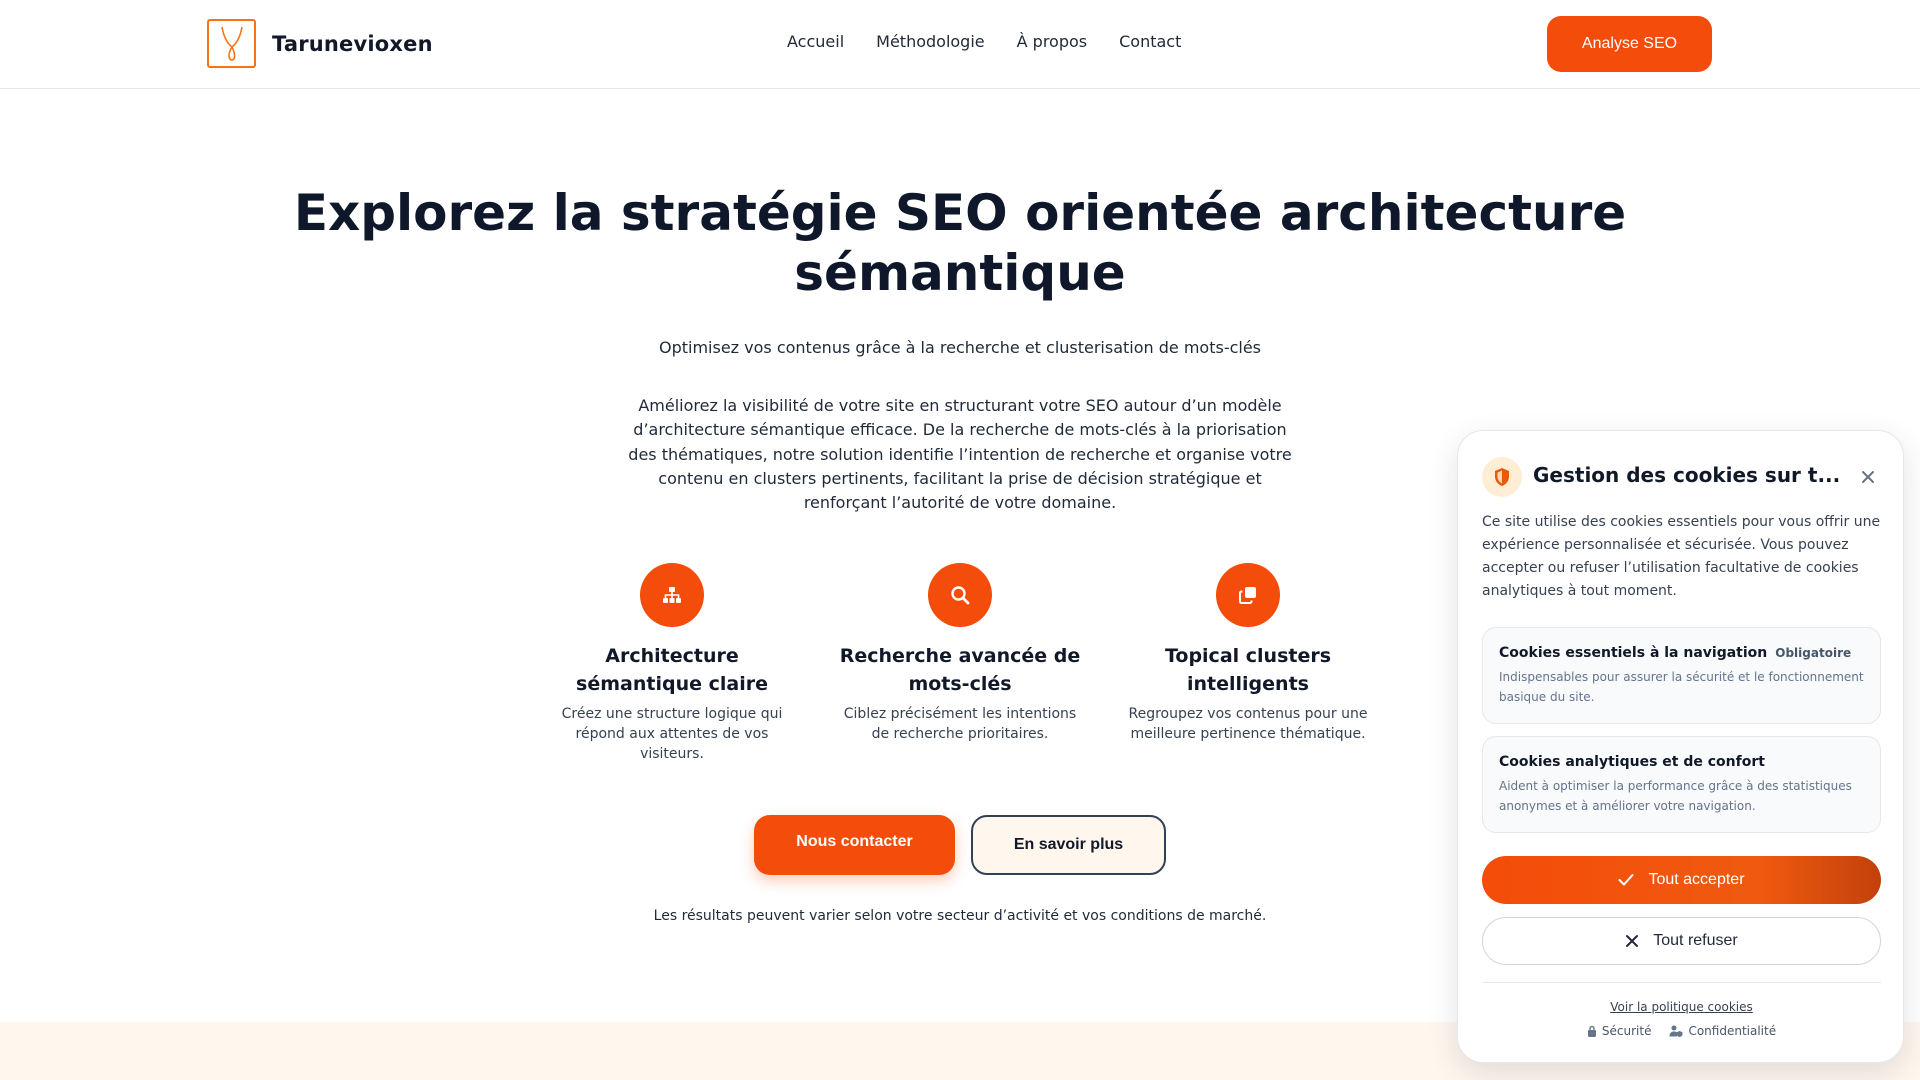 Image resolution: width=1920 pixels, height=1080 pixels. What do you see at coordinates (1696, 879) in the screenshot?
I see `accept-all-label: Tout accepter` at bounding box center [1696, 879].